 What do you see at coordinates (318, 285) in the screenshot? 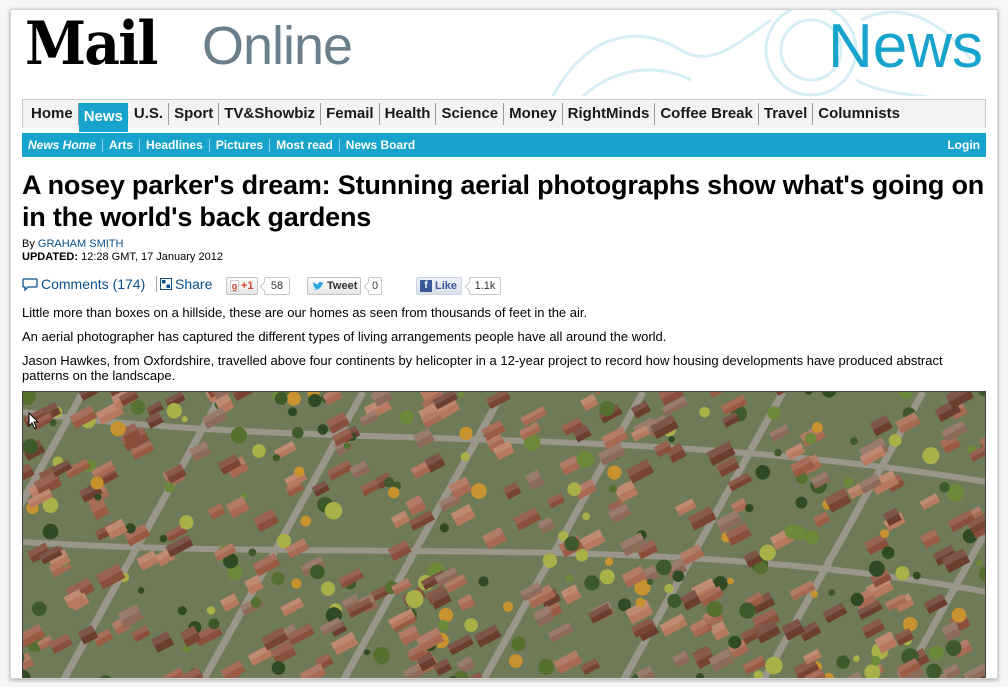
I see `twitter-bird-icon` at bounding box center [318, 285].